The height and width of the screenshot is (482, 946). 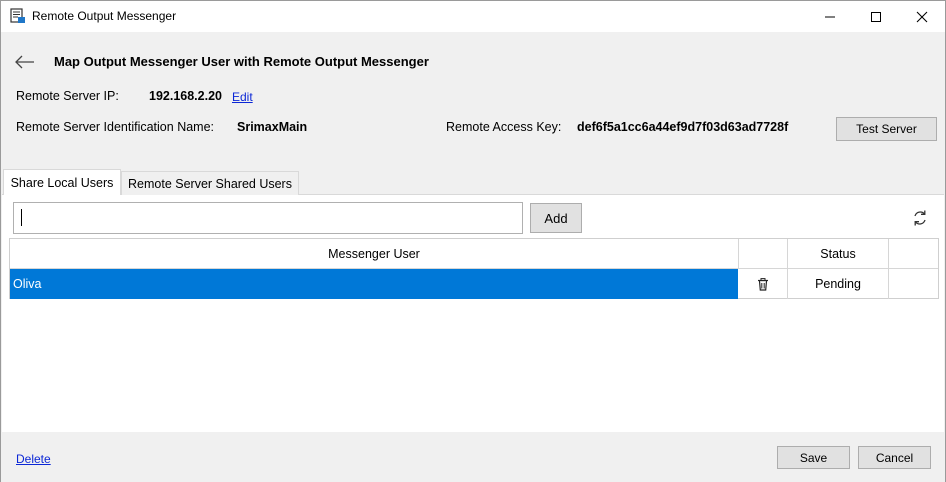 I want to click on user-search-input, so click(x=268, y=218).